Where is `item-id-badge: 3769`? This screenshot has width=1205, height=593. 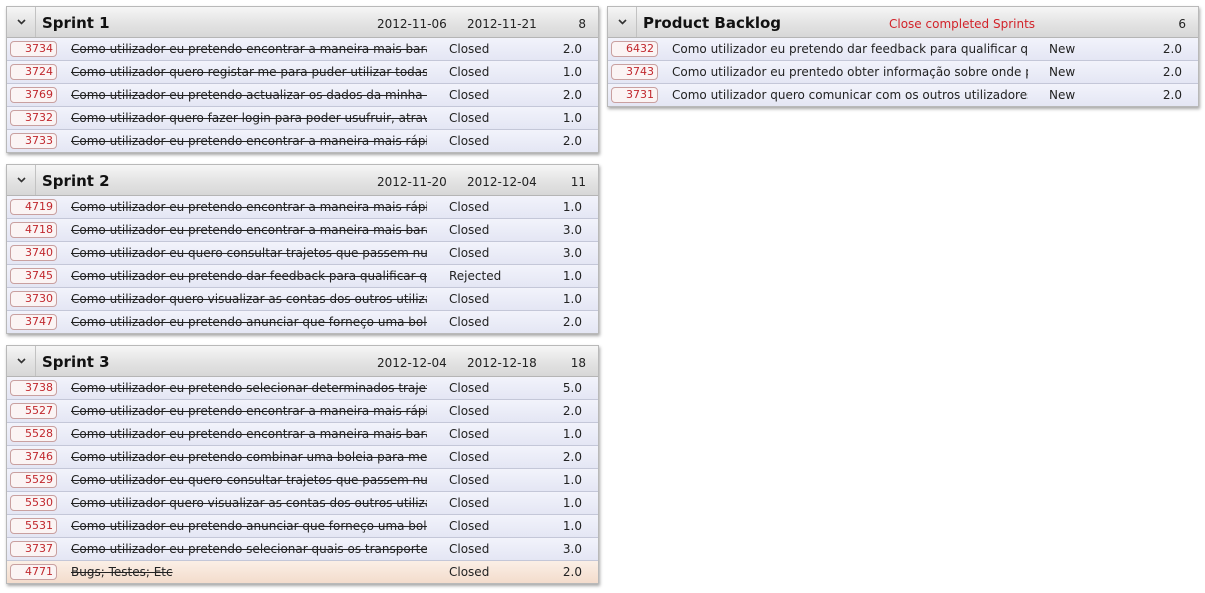 item-id-badge: 3769 is located at coordinates (33, 95).